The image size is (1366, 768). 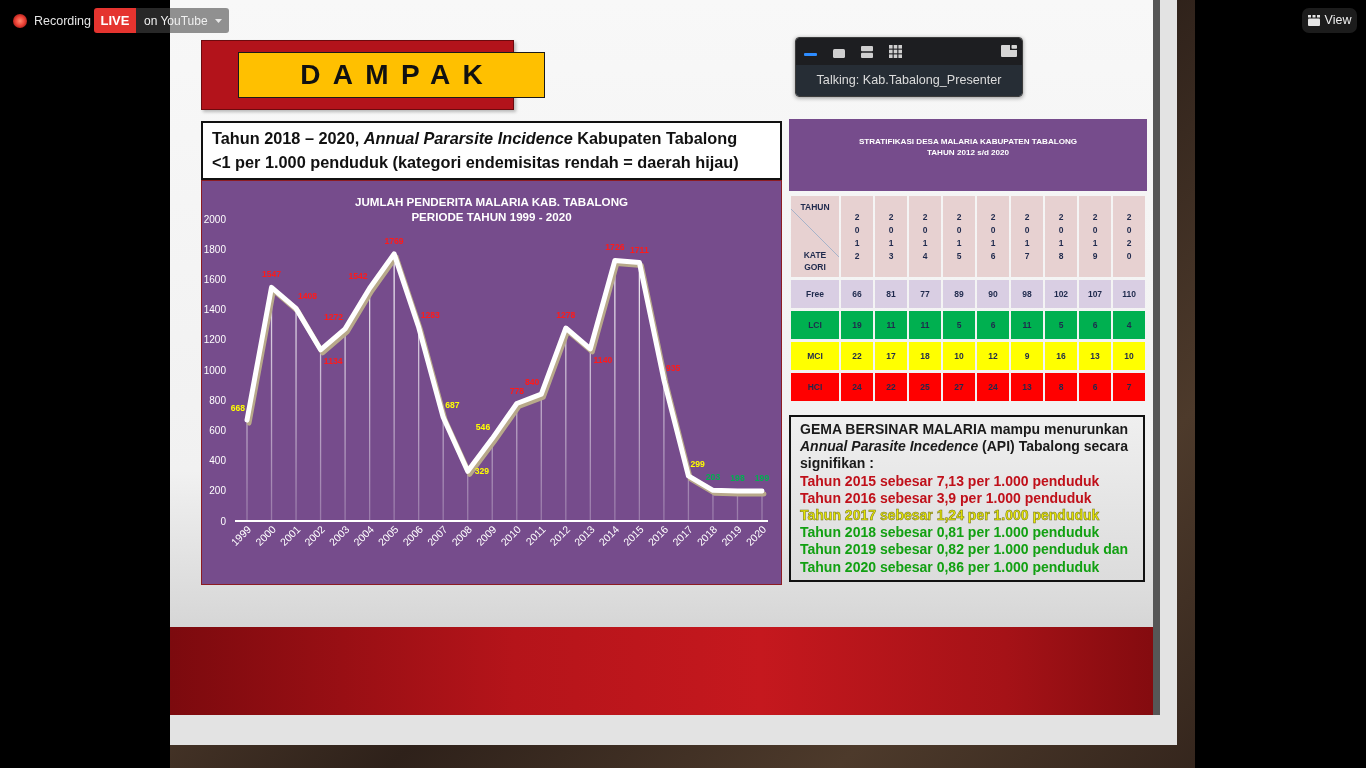 What do you see at coordinates (1129, 294) in the screenshot?
I see `table-cell: 110` at bounding box center [1129, 294].